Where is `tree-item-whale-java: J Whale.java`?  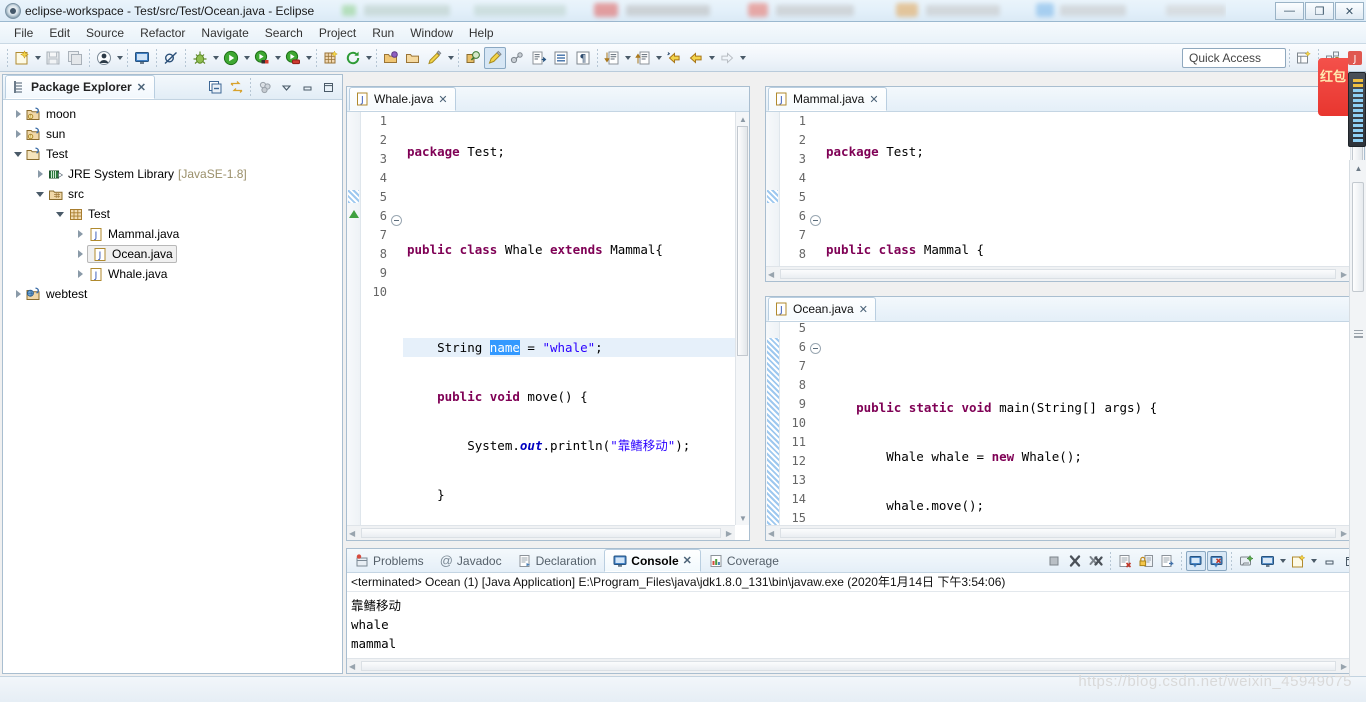 tree-item-whale-java: J Whale.java is located at coordinates (173, 274).